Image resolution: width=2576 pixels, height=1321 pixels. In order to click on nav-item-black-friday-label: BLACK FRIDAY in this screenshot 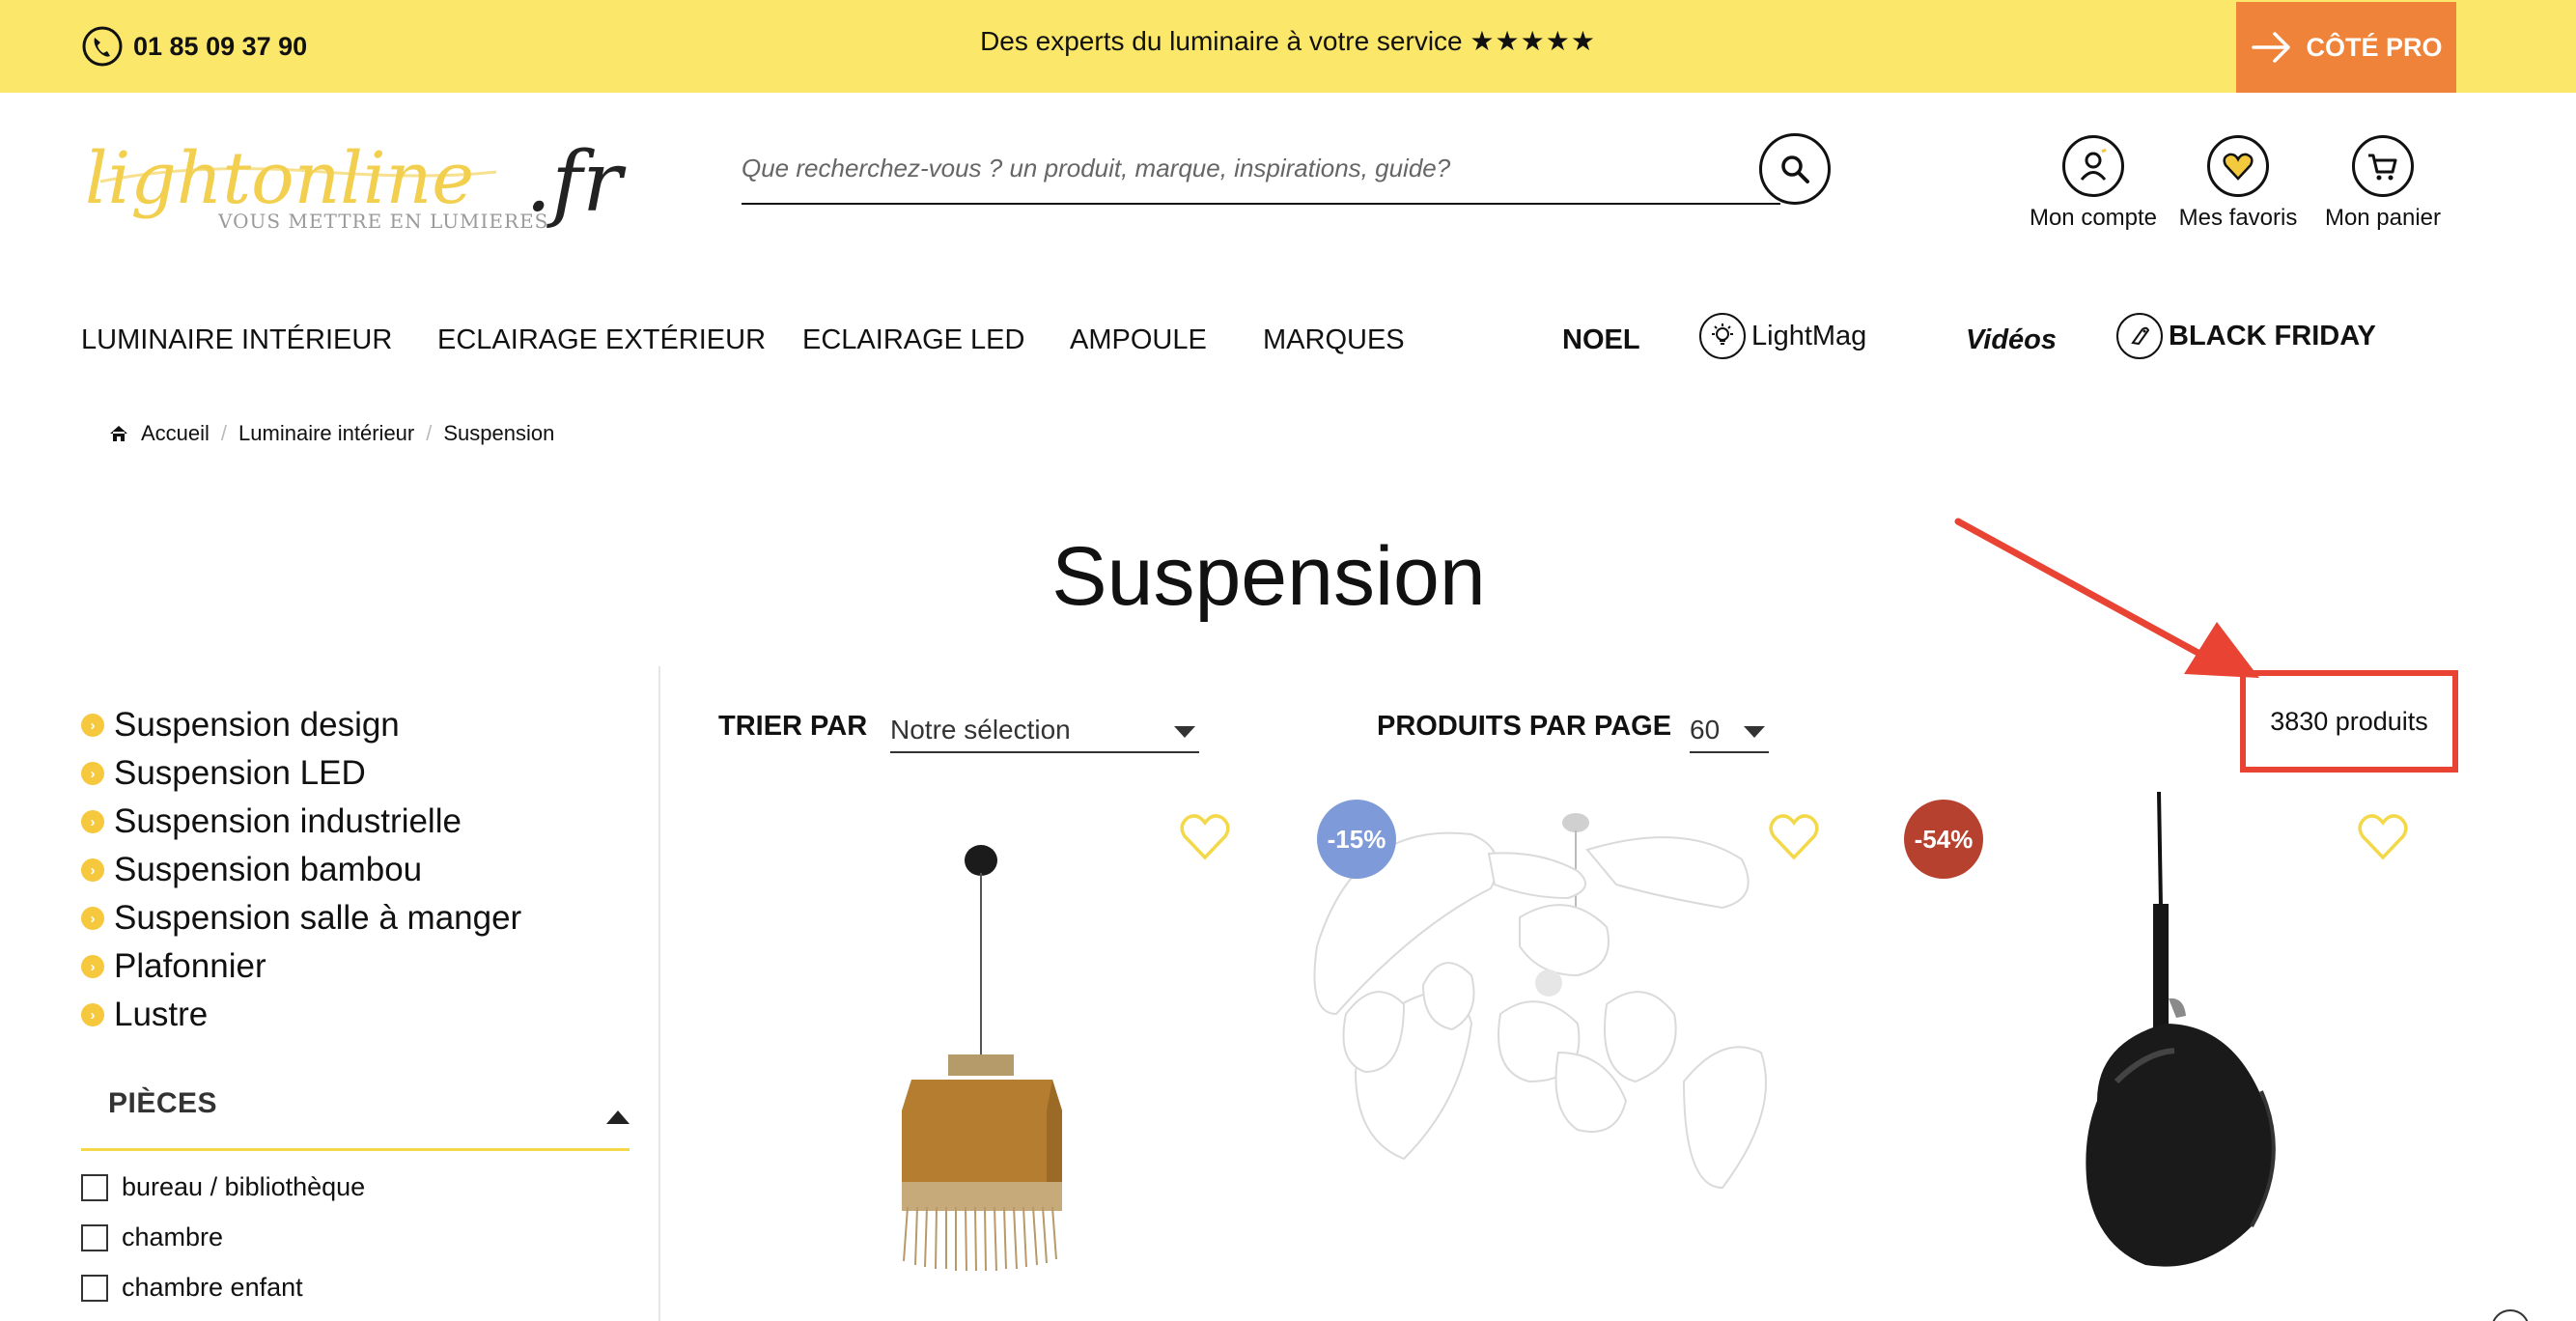, I will do `click(2273, 335)`.